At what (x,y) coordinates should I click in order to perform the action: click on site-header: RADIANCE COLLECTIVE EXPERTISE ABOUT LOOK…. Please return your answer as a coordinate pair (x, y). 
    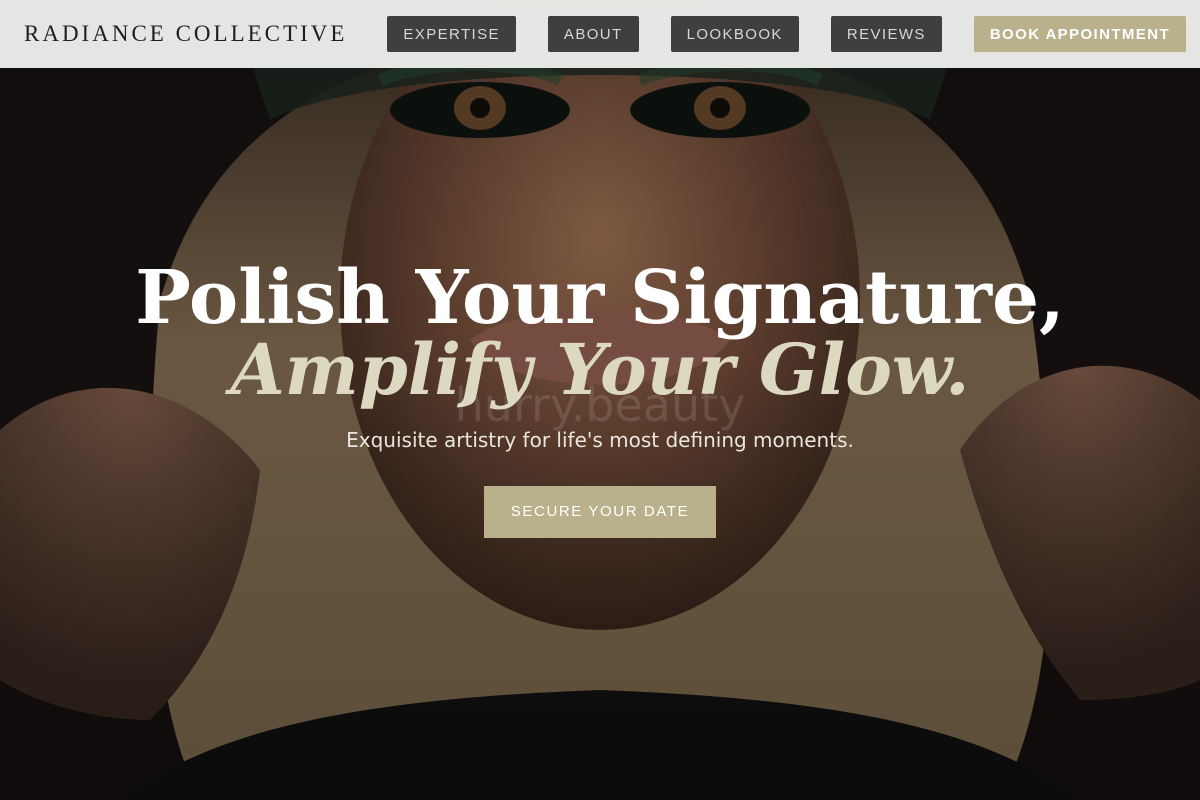
    Looking at the image, I should click on (600, 34).